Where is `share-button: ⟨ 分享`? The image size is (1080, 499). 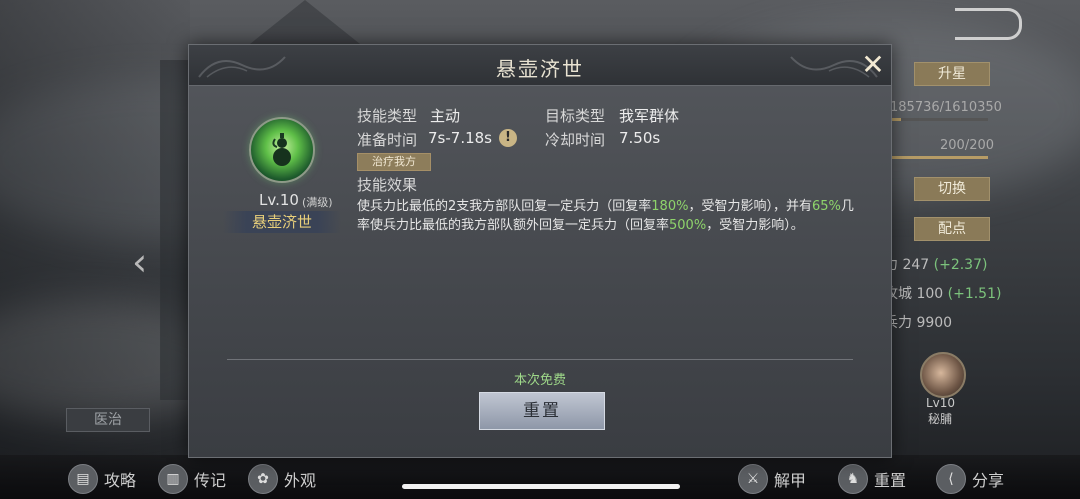
share-button: ⟨ 分享 is located at coordinates (970, 479).